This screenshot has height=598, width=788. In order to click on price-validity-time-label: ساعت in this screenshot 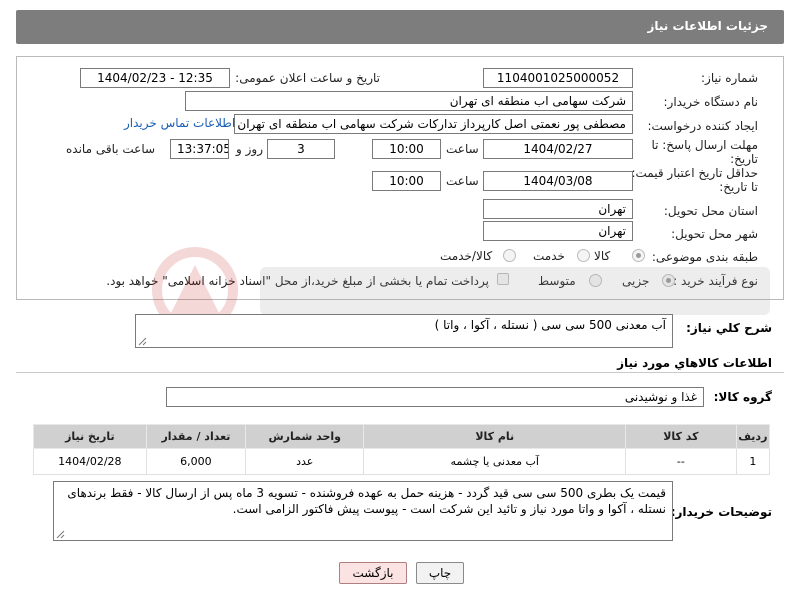, I will do `click(462, 181)`.